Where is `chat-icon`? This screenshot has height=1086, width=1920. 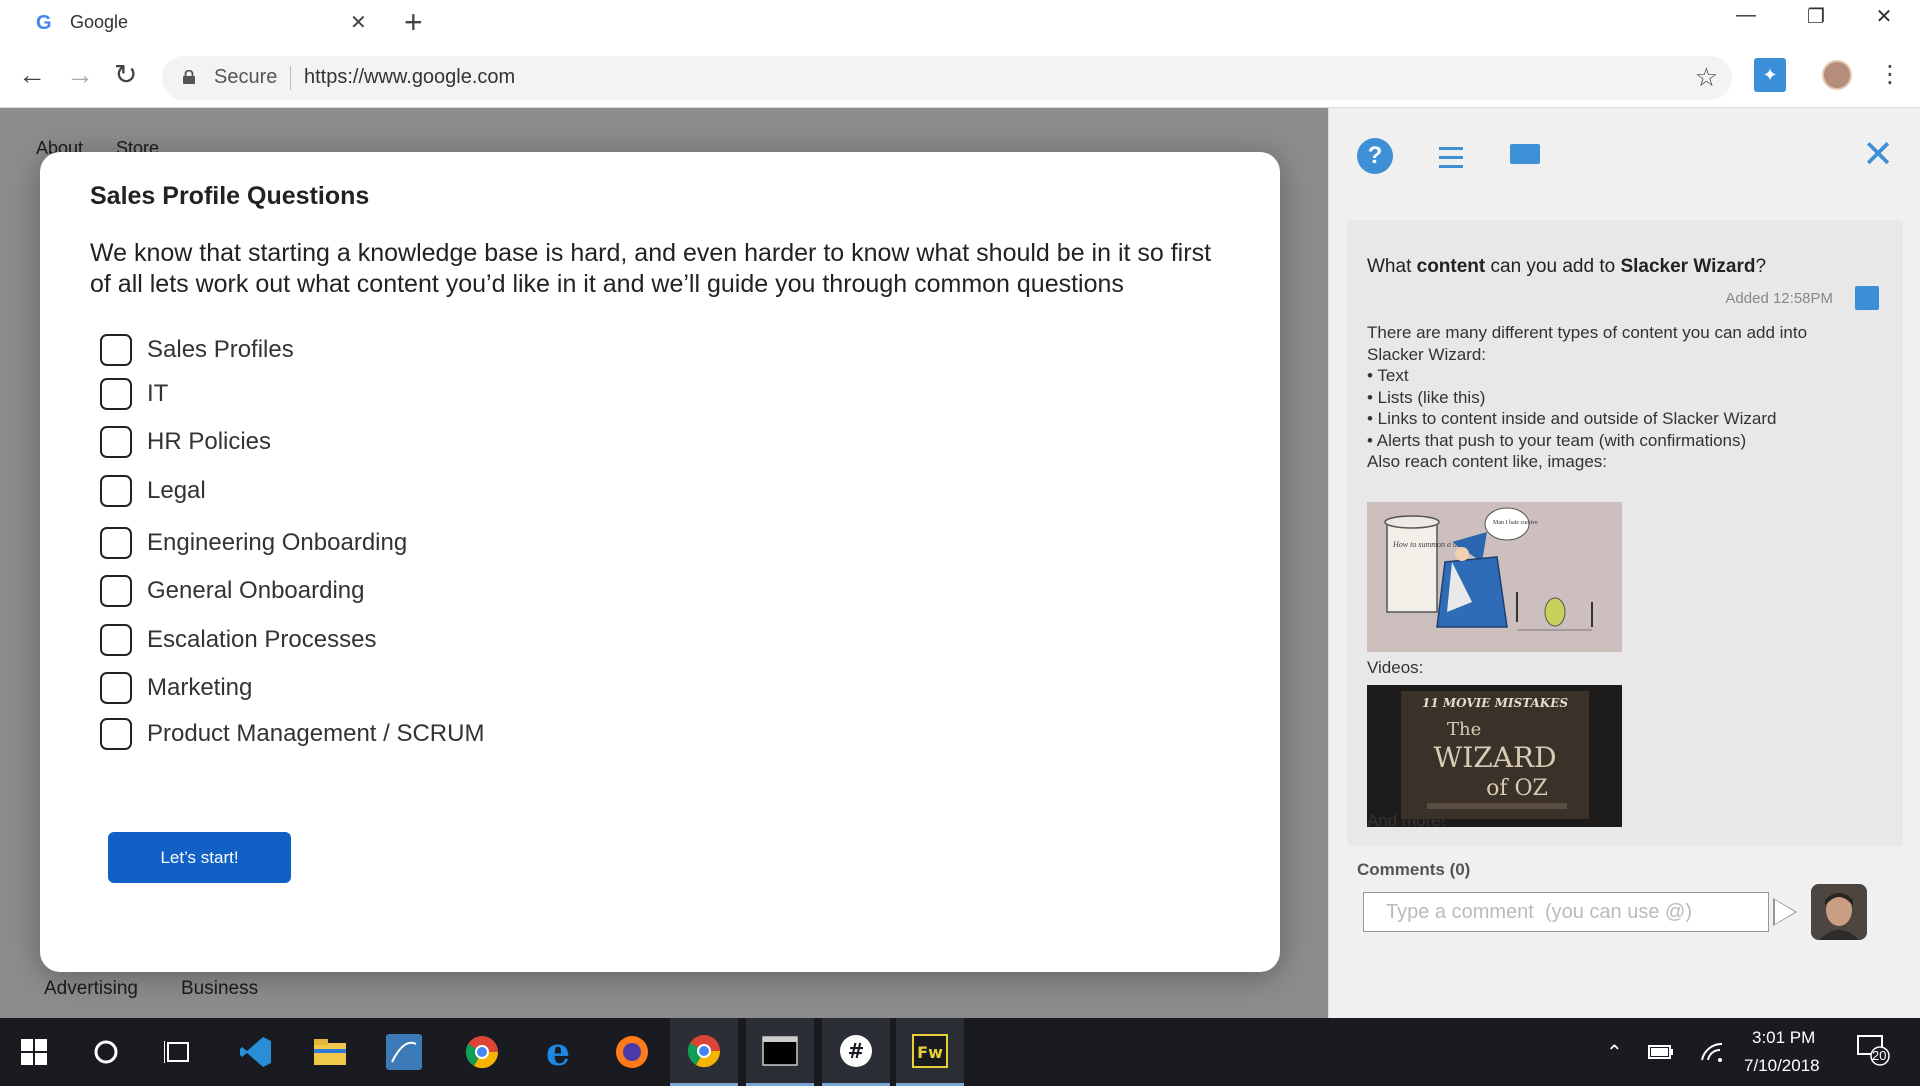
chat-icon is located at coordinates (1525, 156).